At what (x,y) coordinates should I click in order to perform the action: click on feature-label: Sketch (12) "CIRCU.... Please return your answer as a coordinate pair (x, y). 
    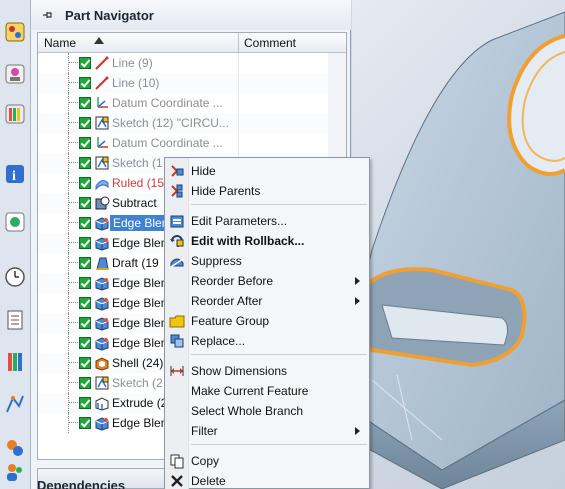
    Looking at the image, I should click on (170, 123).